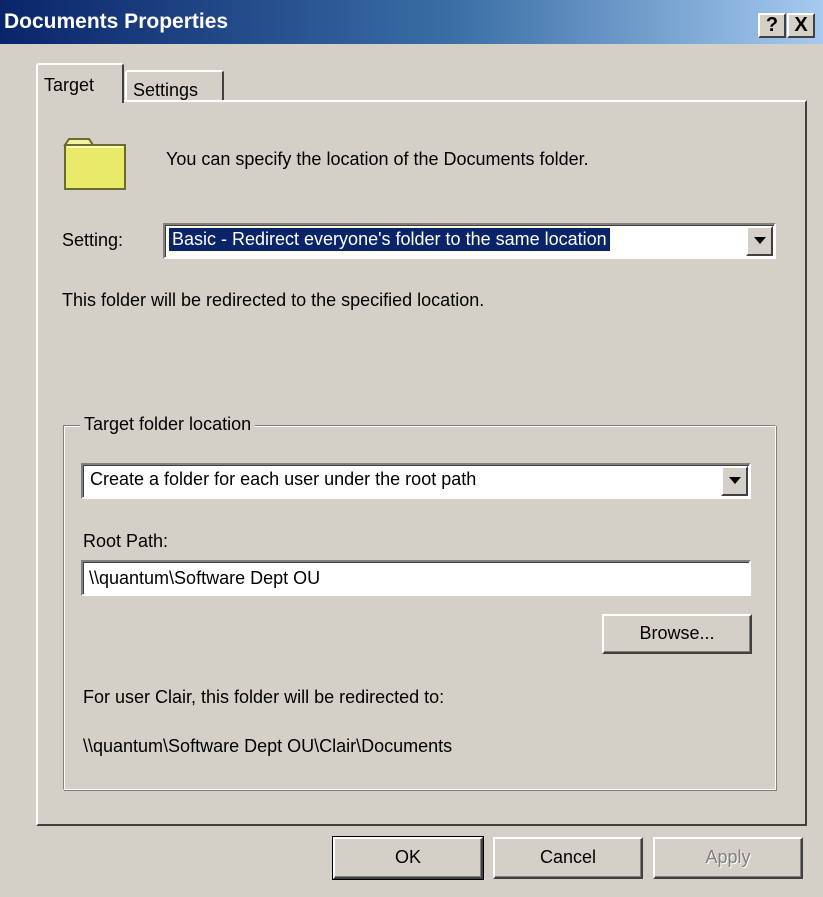 The height and width of the screenshot is (897, 823). What do you see at coordinates (168, 424) in the screenshot?
I see `target-folder-legend: Target folder location` at bounding box center [168, 424].